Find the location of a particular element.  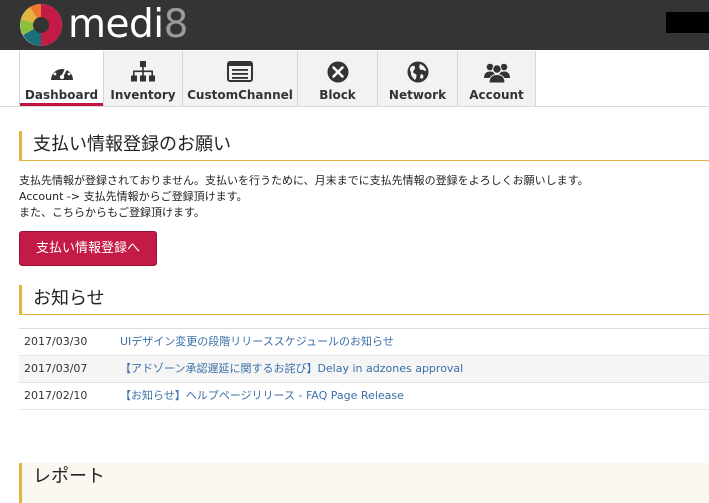

news-link: UIデザイン変更の段階リリーススケジュールのお知らせ is located at coordinates (257, 342).